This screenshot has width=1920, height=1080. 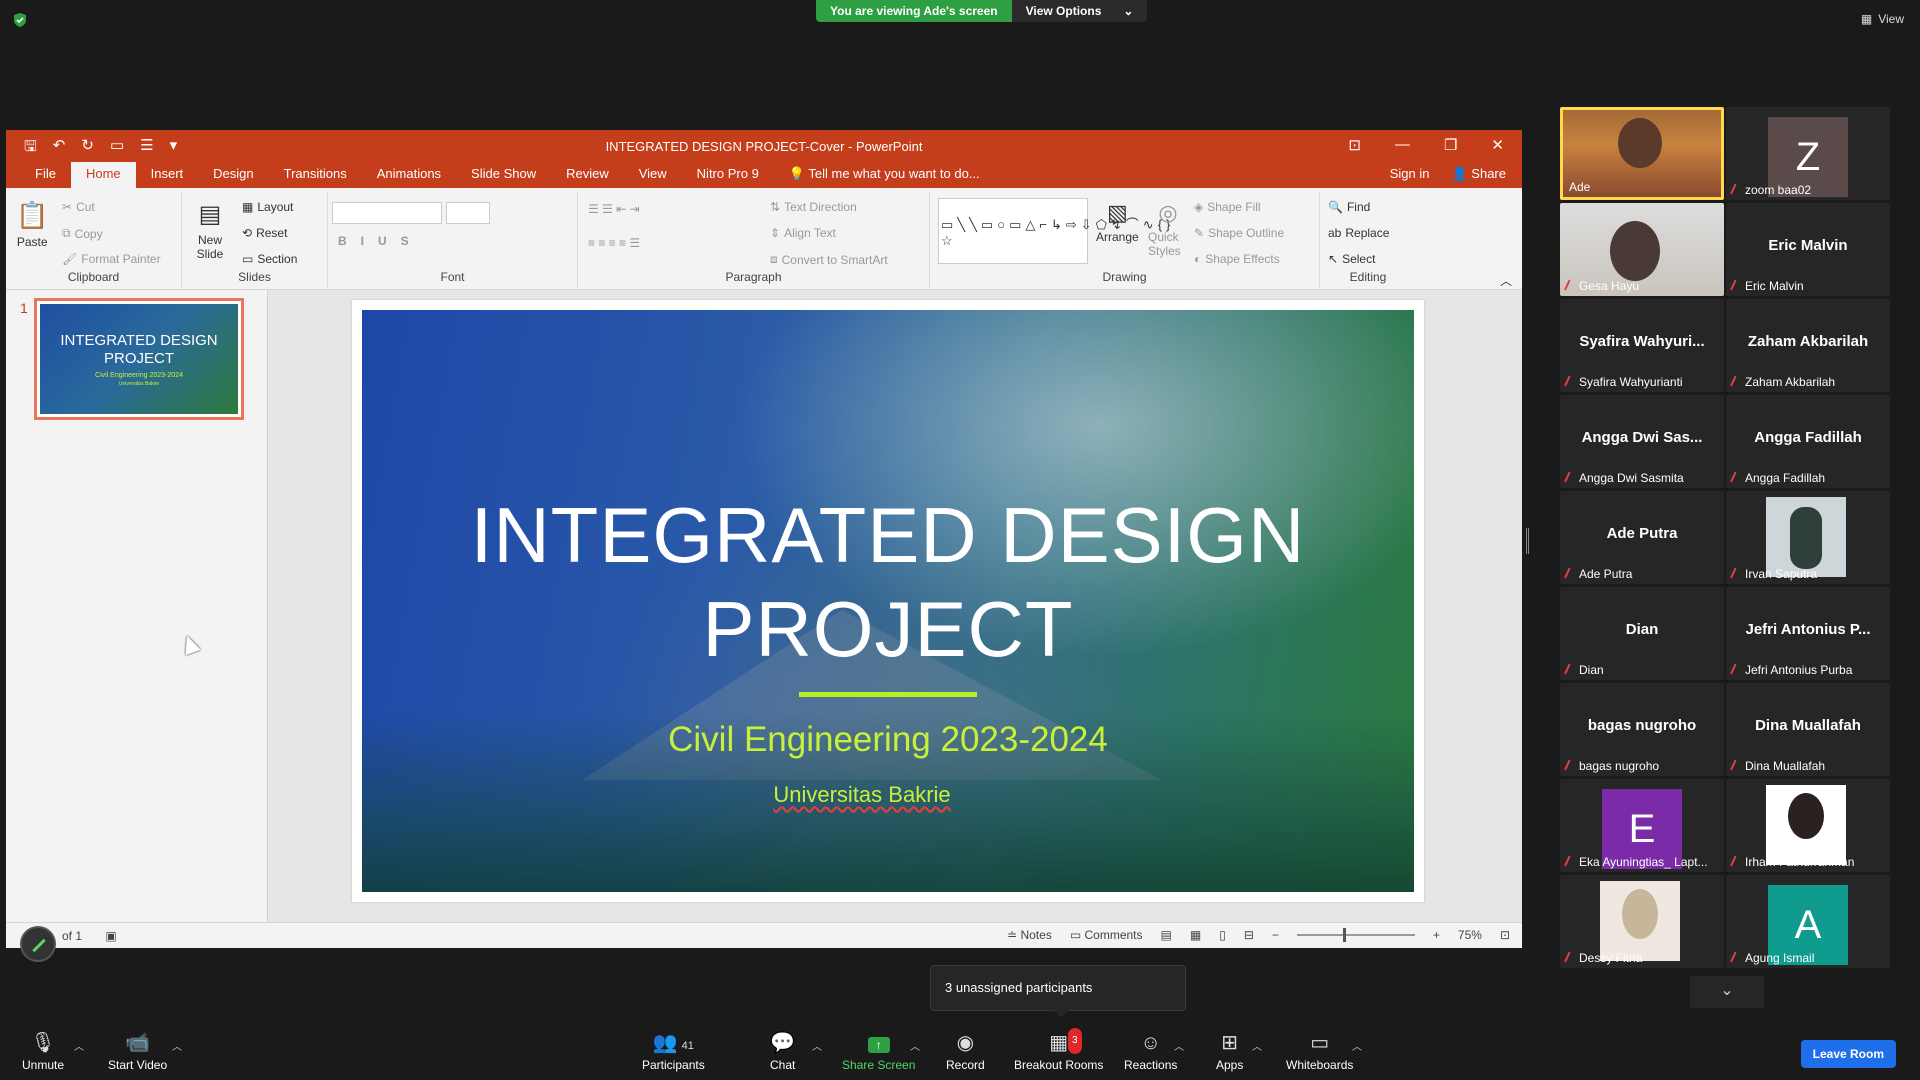 I want to click on sign-in-link: Sign in, so click(x=1410, y=175).